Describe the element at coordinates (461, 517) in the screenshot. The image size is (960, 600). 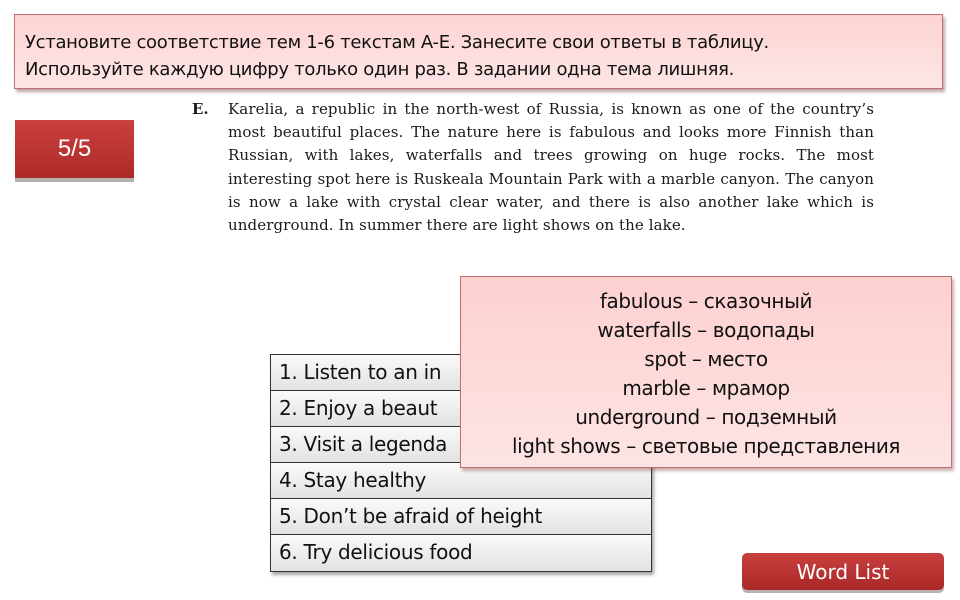
I see `topic-item-5: 5. Don’t be afraid of height` at that location.